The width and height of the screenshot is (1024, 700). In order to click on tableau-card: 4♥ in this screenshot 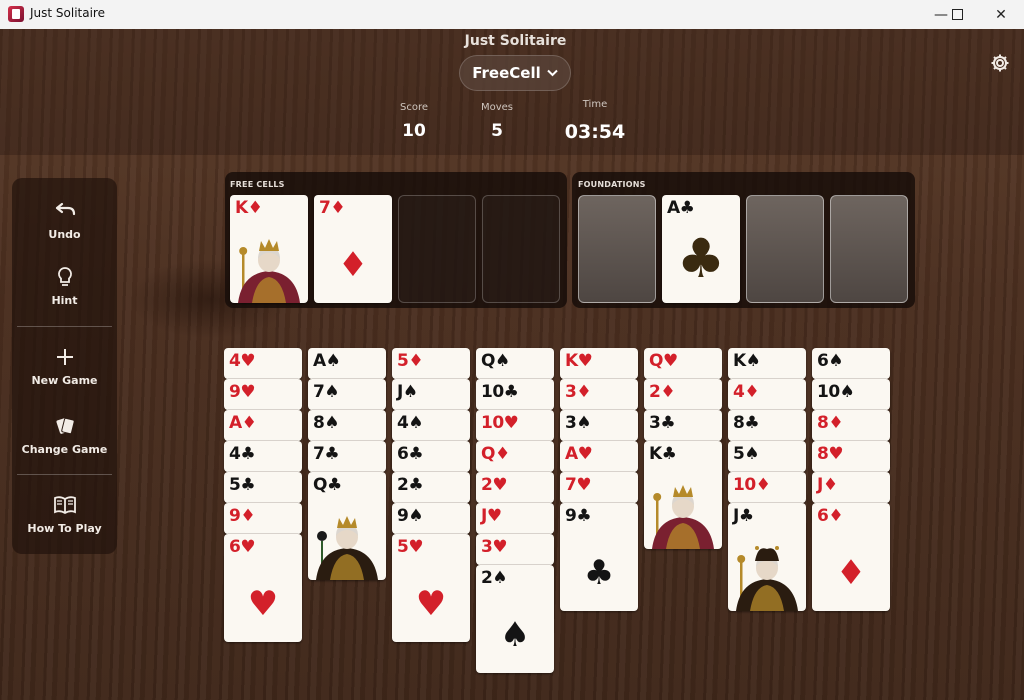, I will do `click(263, 363)`.